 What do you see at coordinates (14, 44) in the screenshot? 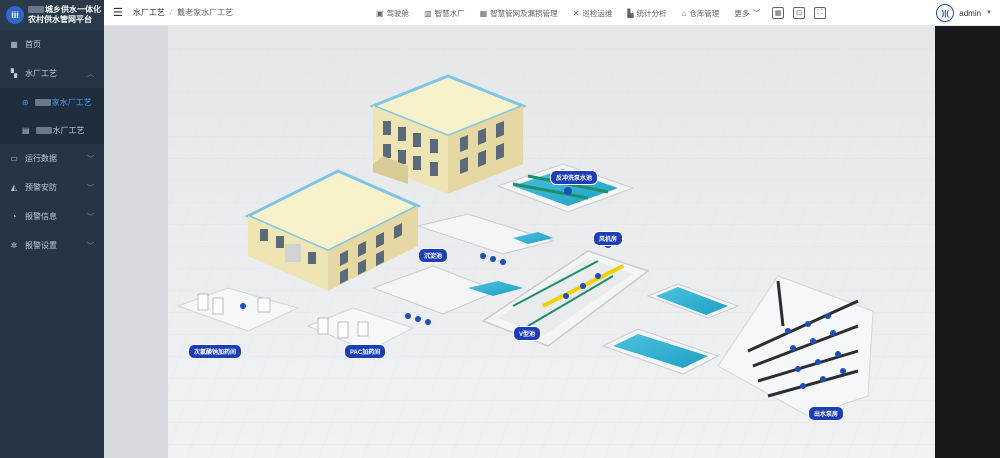
I see `dashboard-icon: ▦` at bounding box center [14, 44].